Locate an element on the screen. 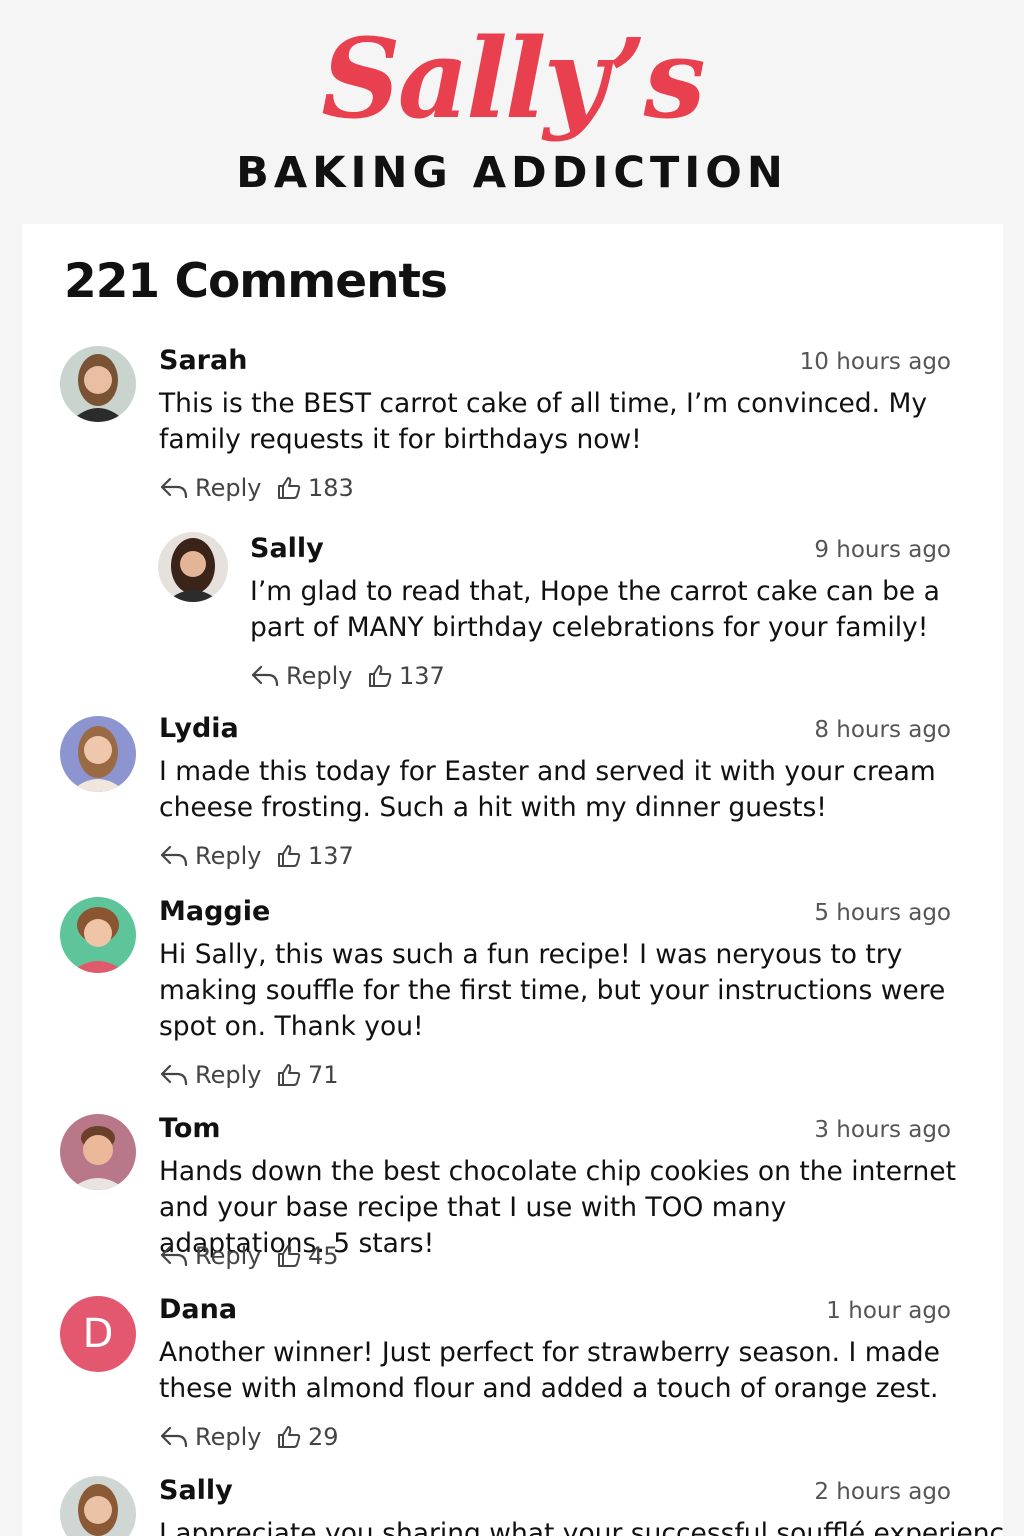 The height and width of the screenshot is (1536, 1024). comment-timestamp: 10 hours ago is located at coordinates (875, 362).